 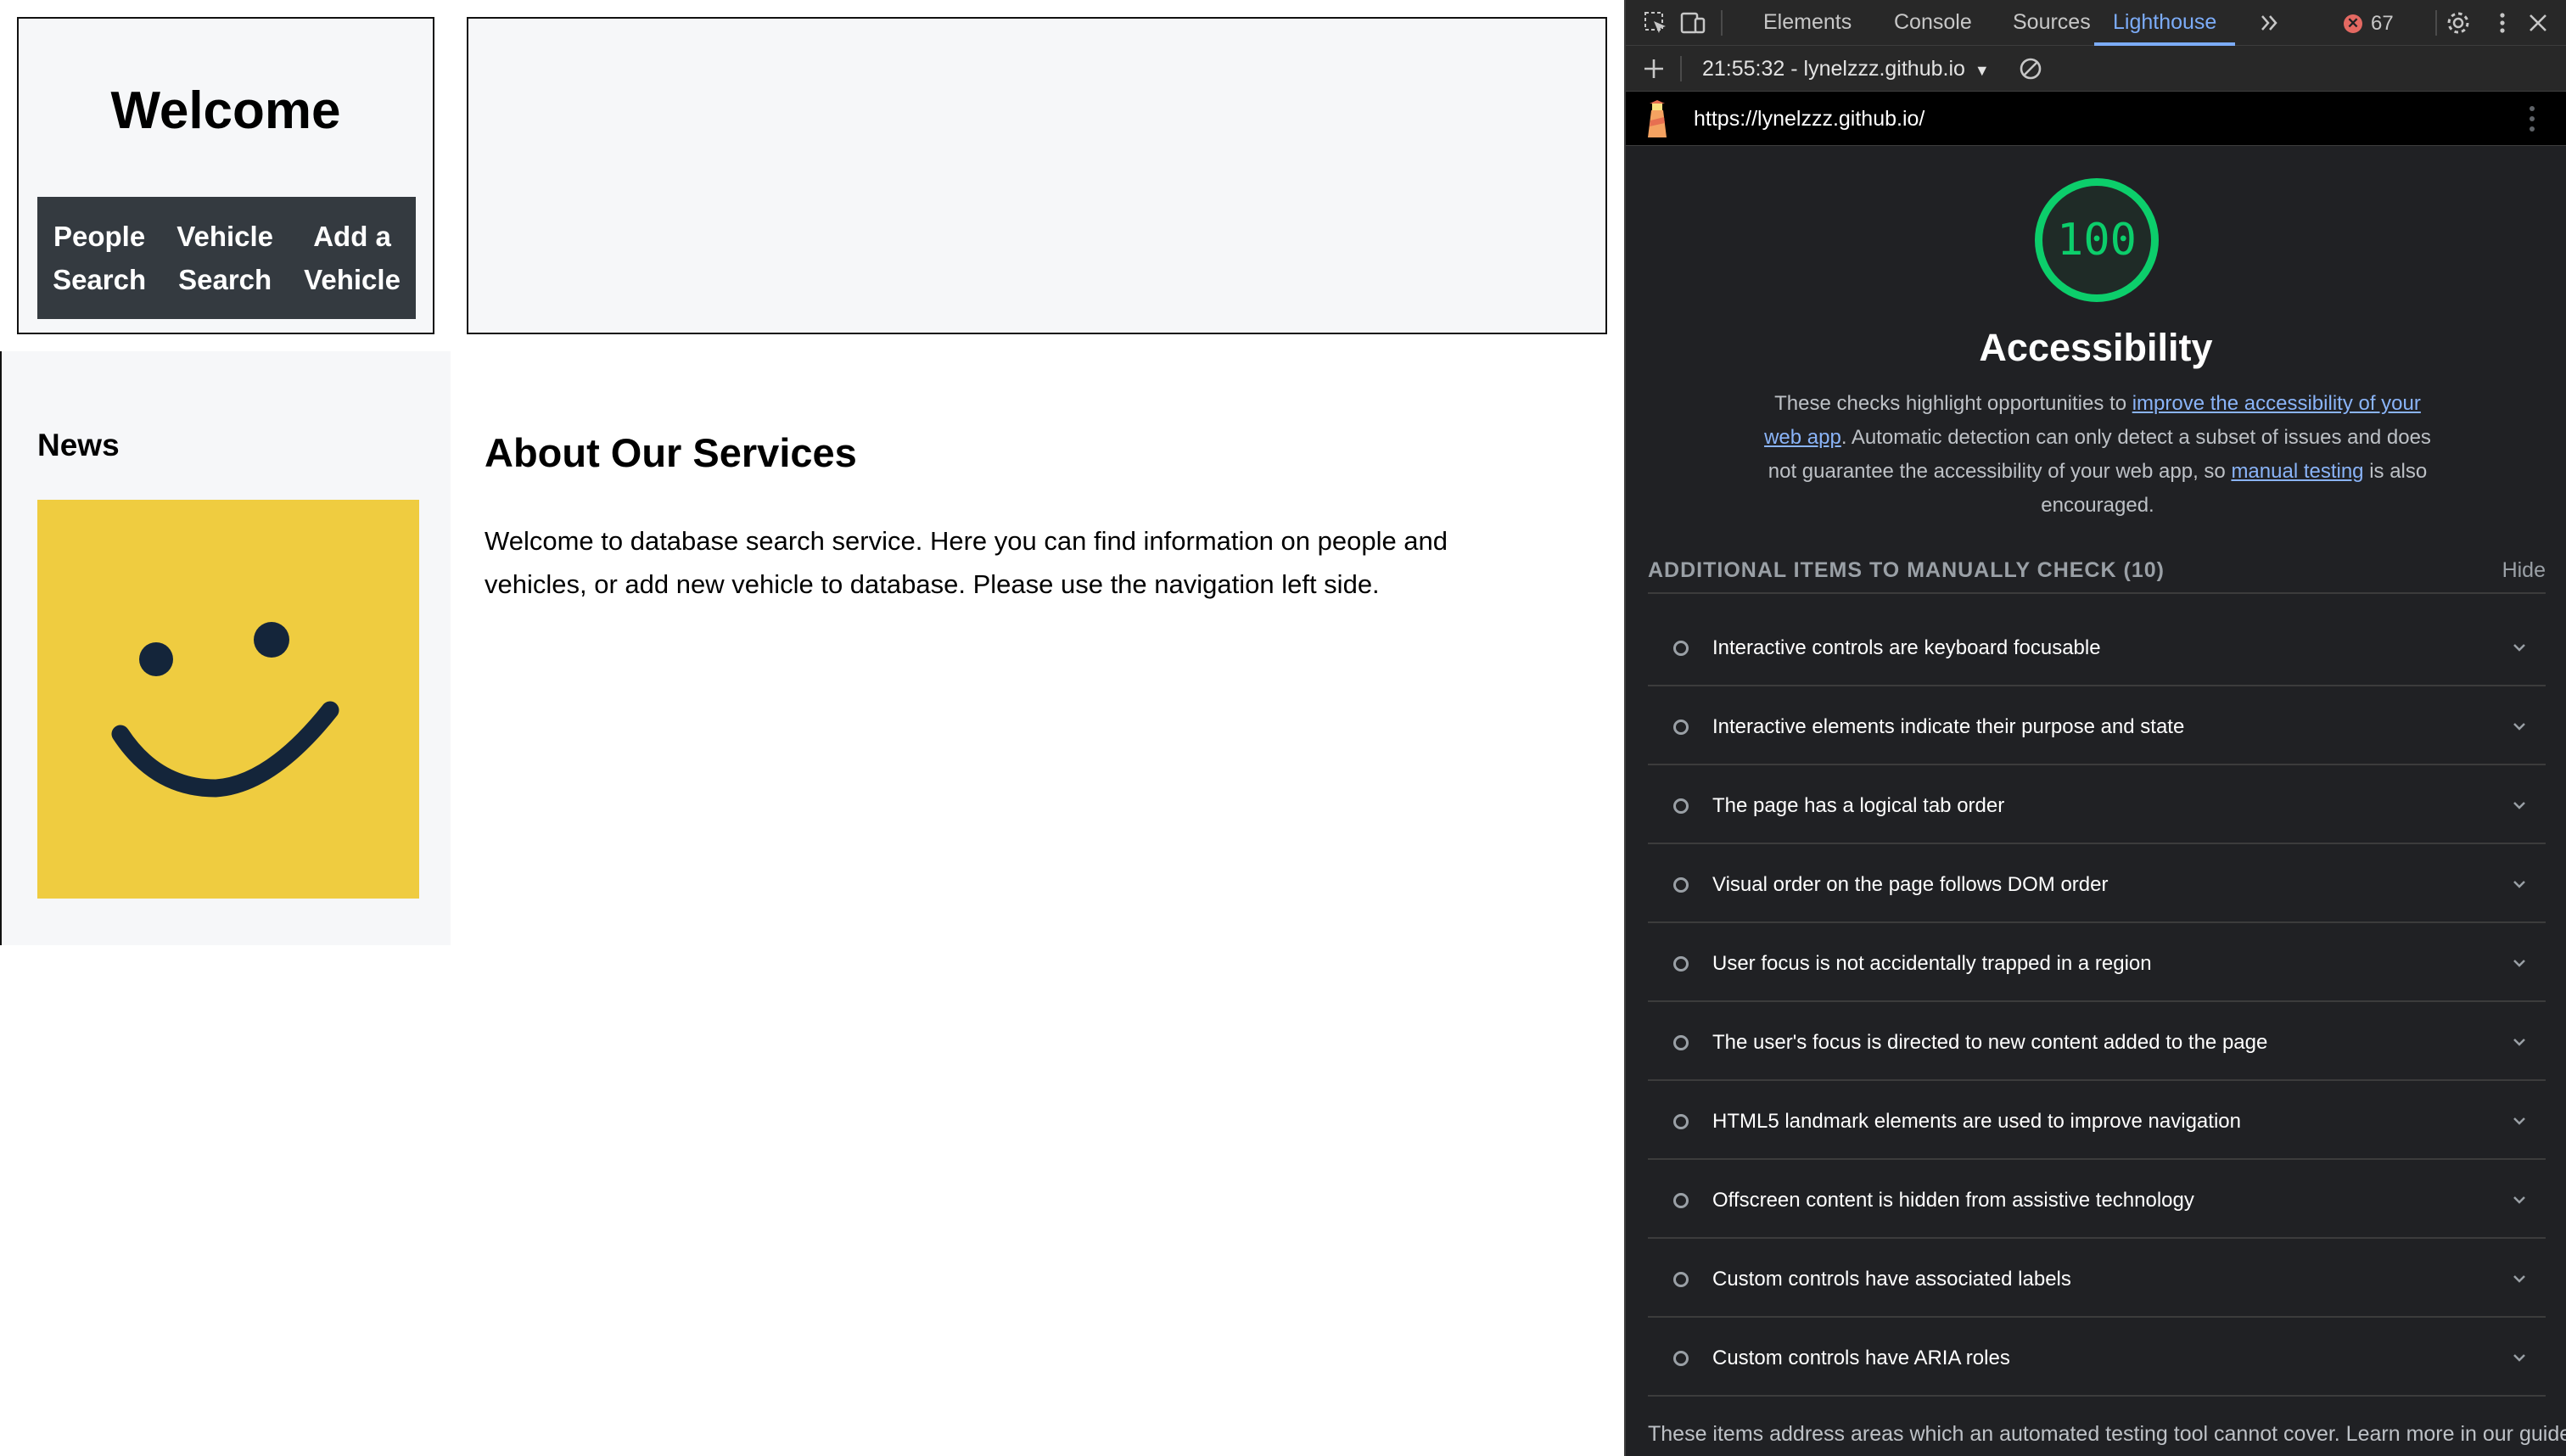 What do you see at coordinates (1693, 23) in the screenshot?
I see `device-toolbar-icon` at bounding box center [1693, 23].